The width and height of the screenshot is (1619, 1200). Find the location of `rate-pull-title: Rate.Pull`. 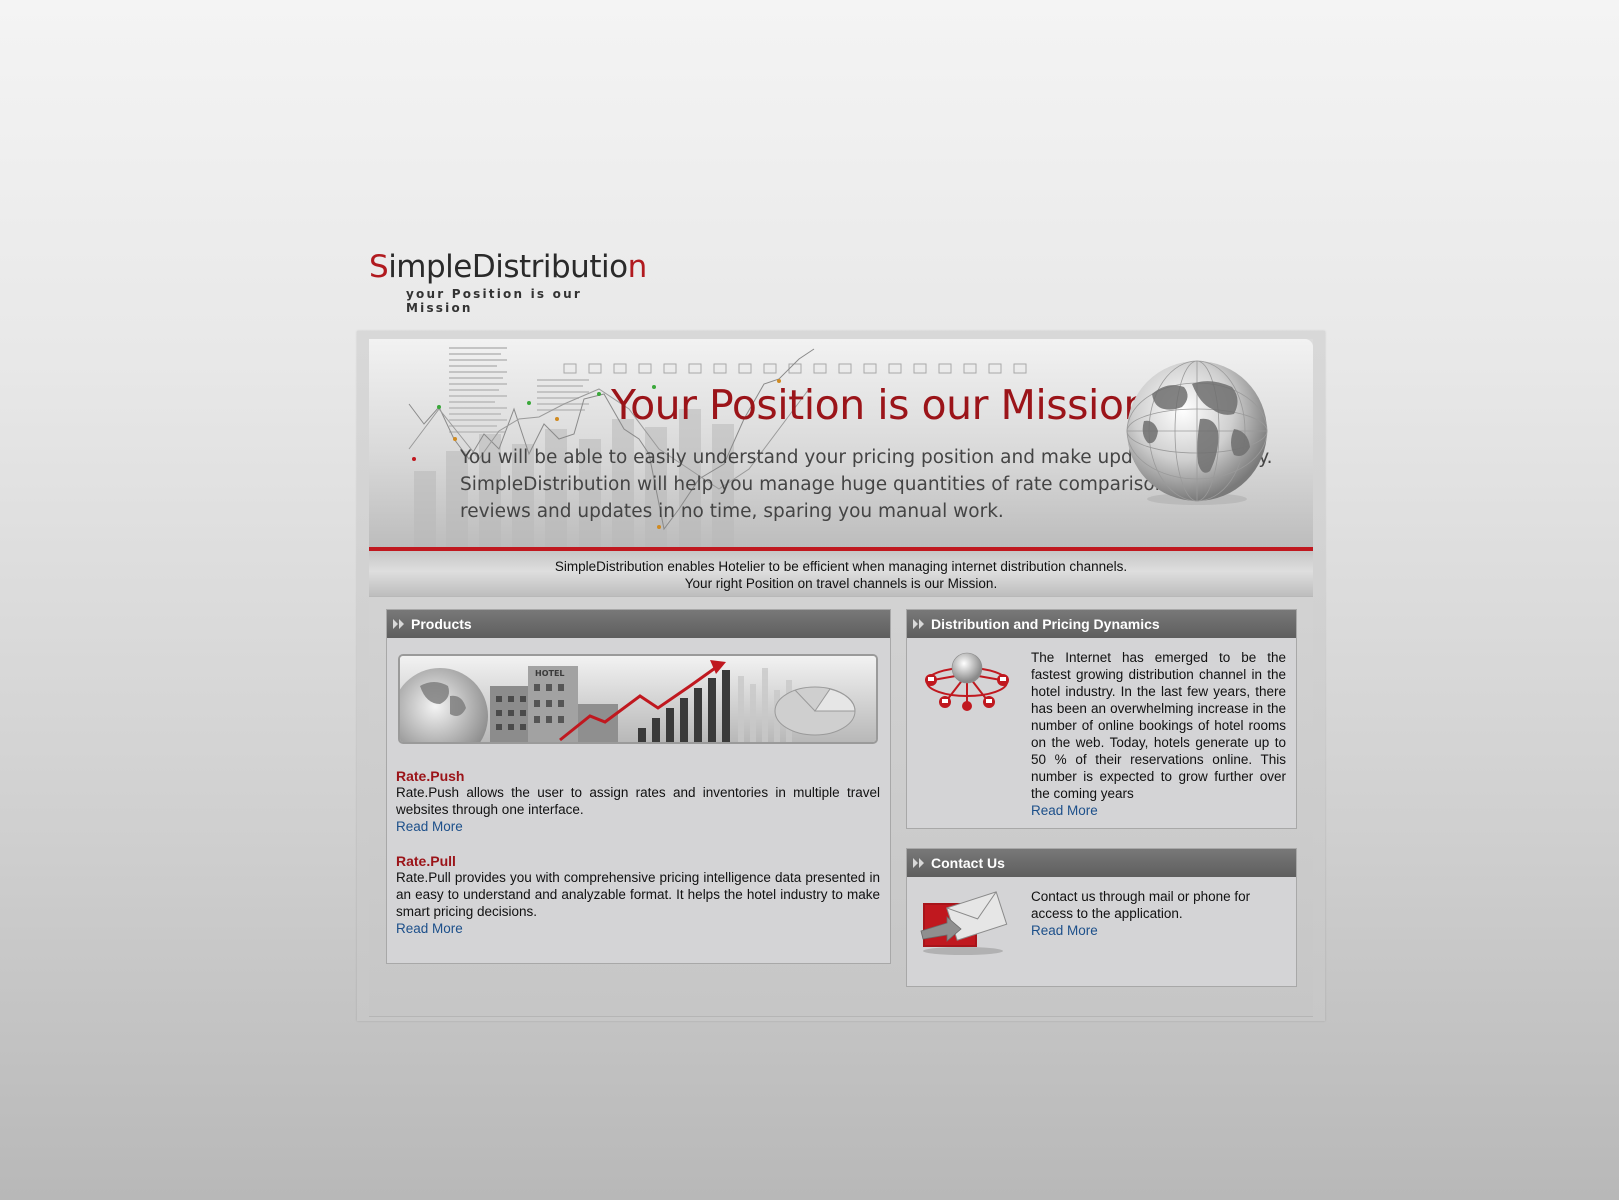

rate-pull-title: Rate.Pull is located at coordinates (426, 861).